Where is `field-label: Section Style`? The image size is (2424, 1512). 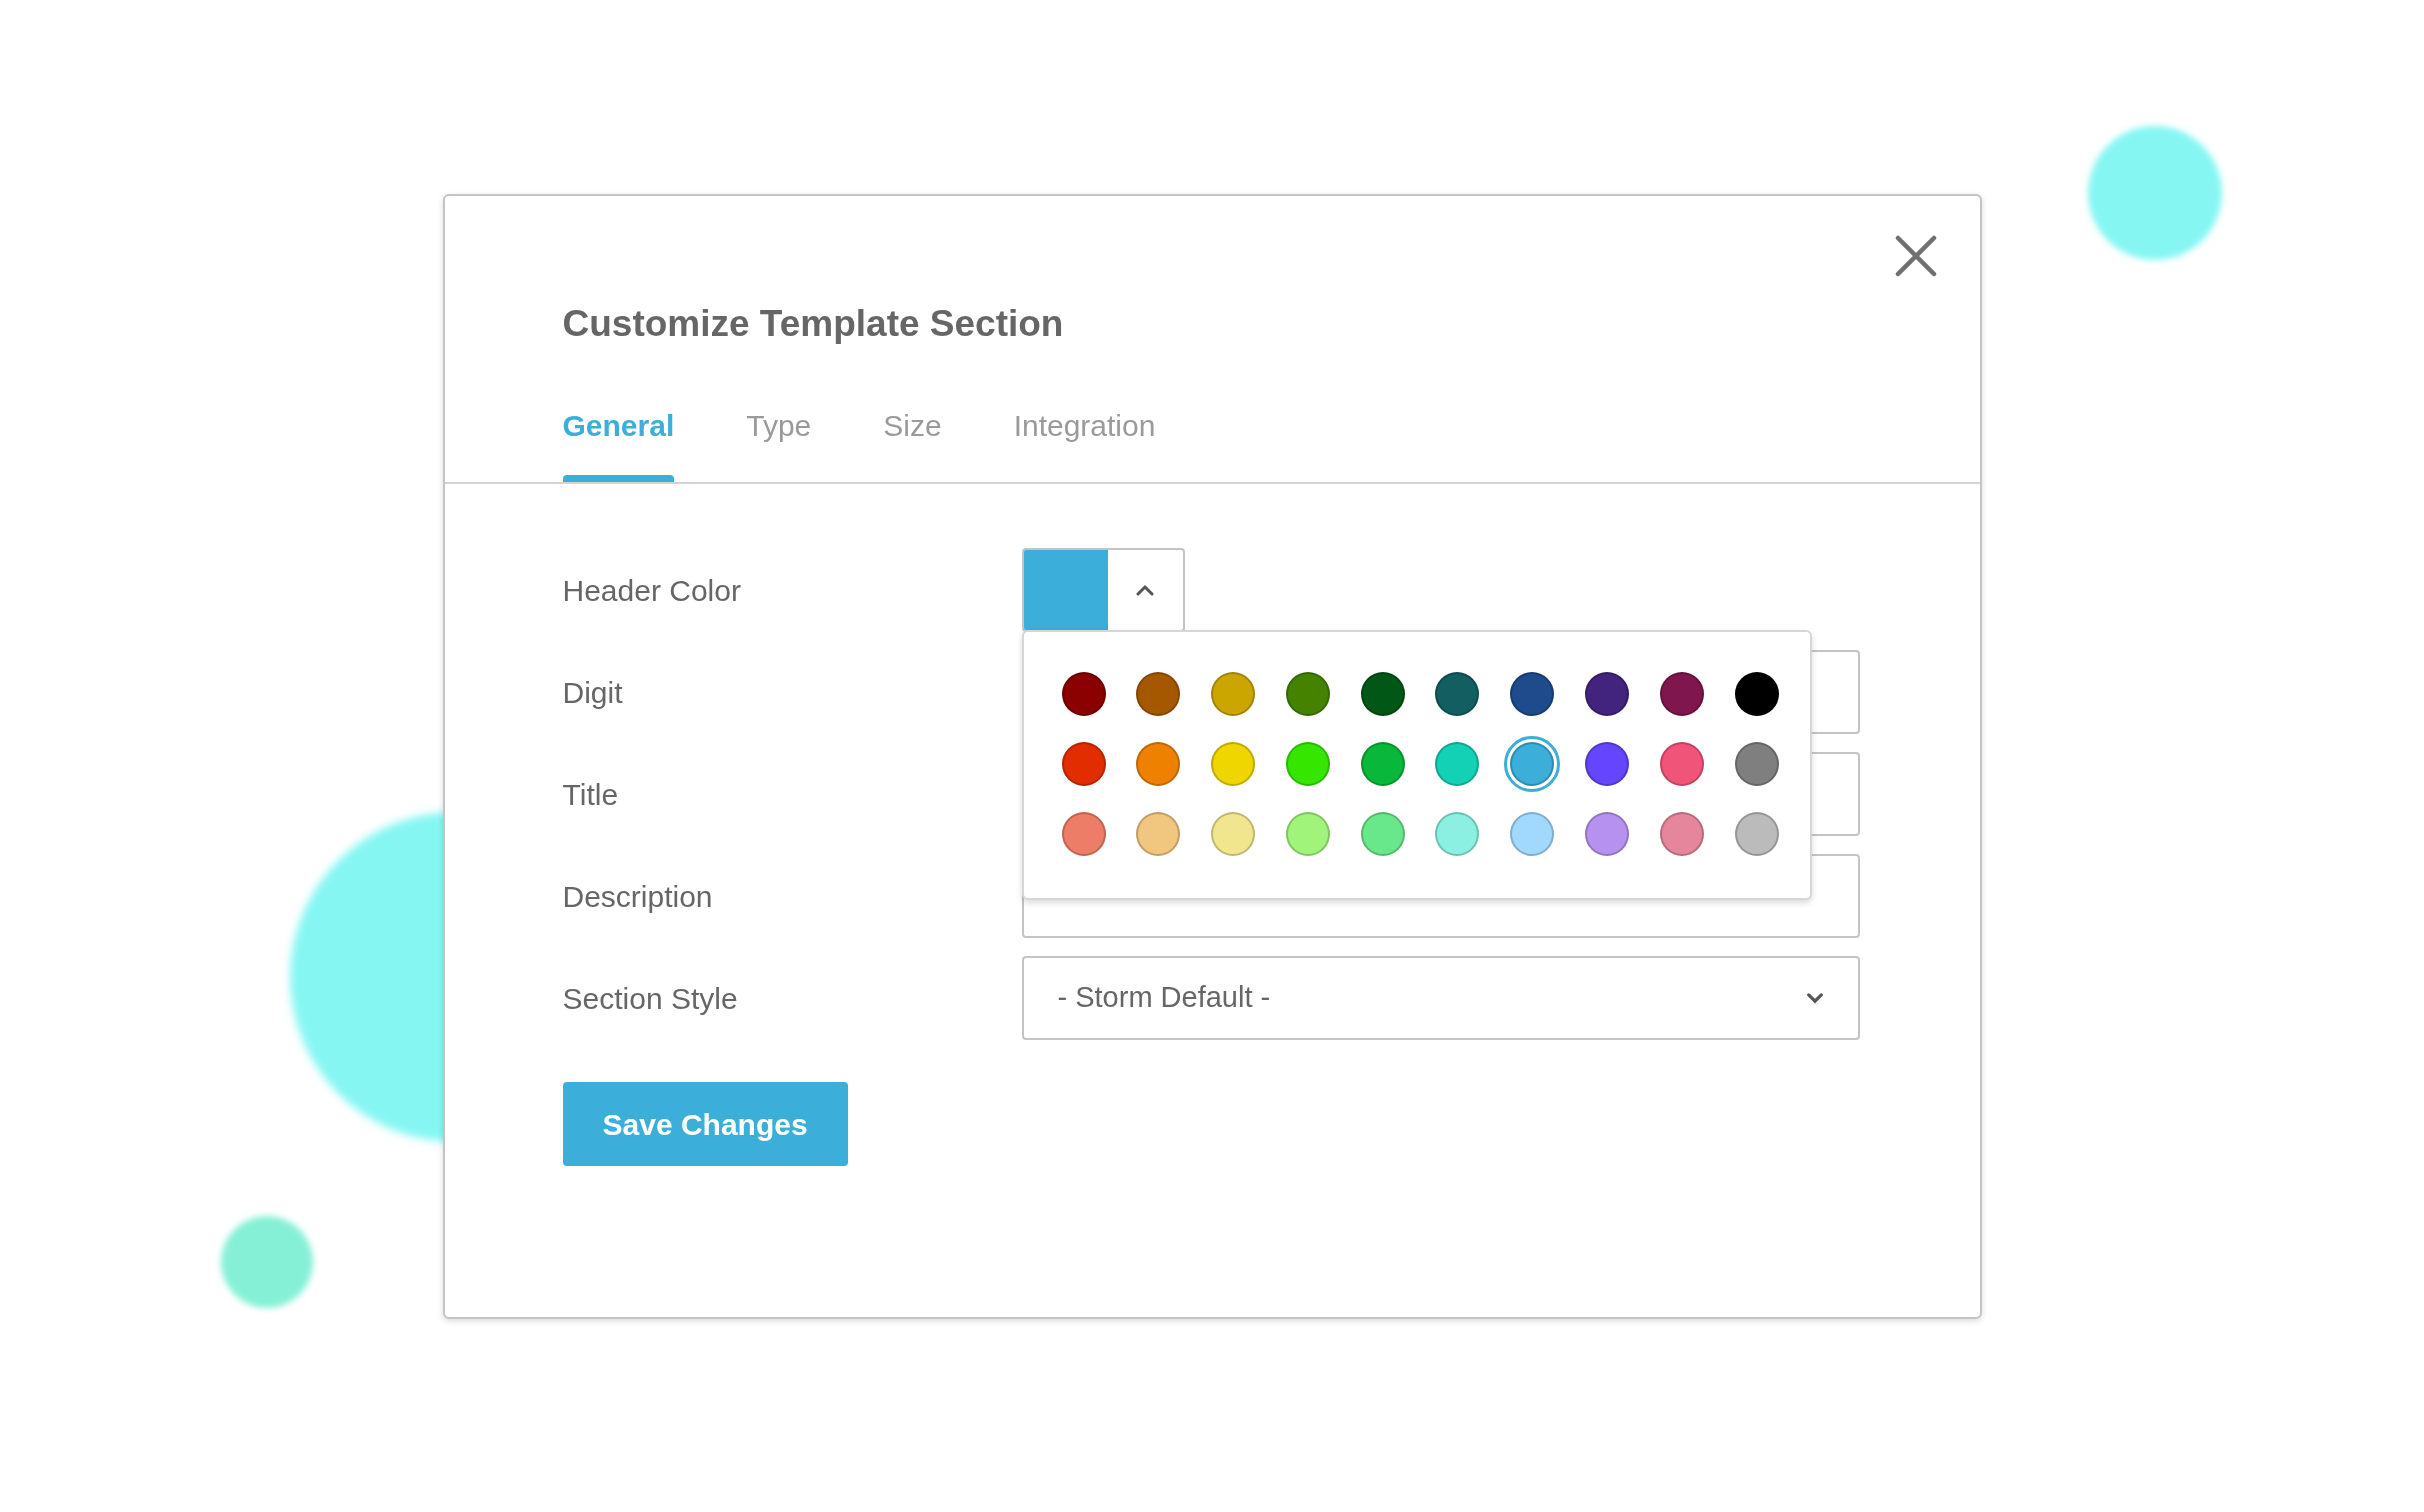
field-label: Section Style is located at coordinates (650, 998).